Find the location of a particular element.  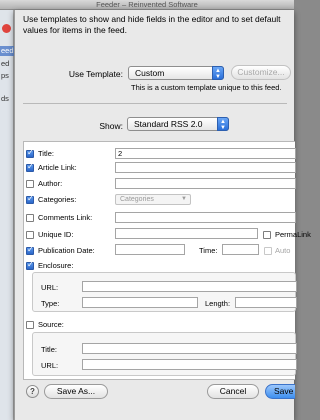

categories-popup: Categories ▼ is located at coordinates (153, 199).